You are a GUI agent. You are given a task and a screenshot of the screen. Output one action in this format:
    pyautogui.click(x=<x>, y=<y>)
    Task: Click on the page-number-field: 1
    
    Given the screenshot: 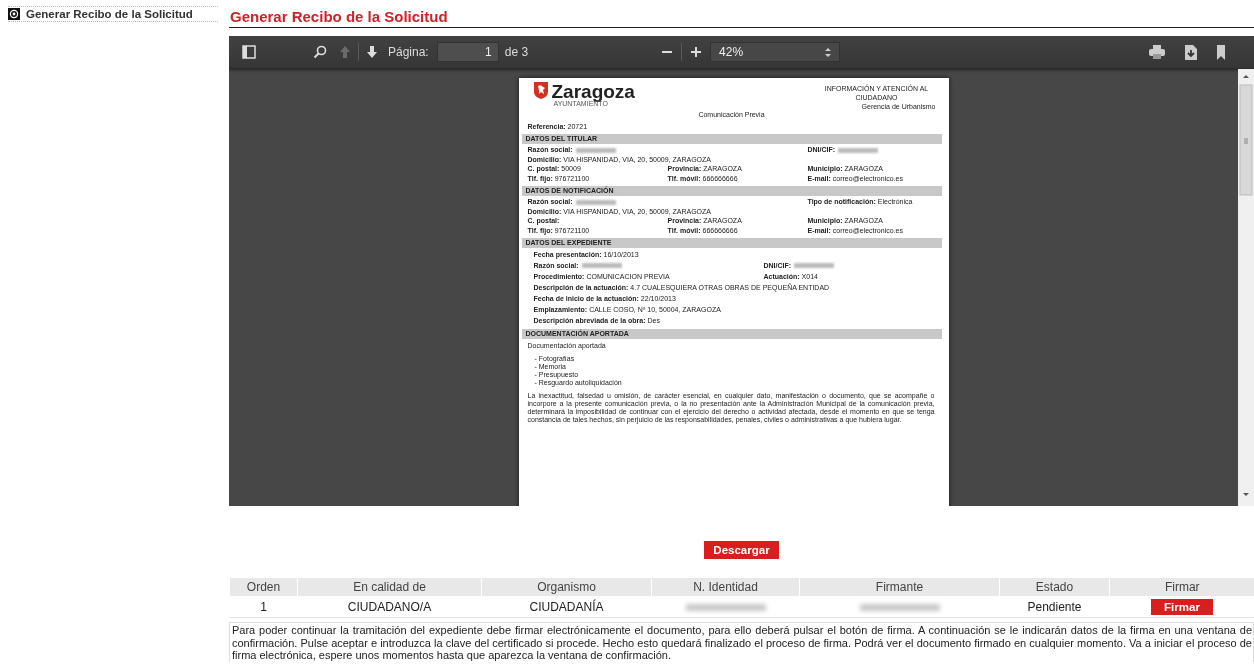 What is the action you would take?
    pyautogui.click(x=467, y=52)
    